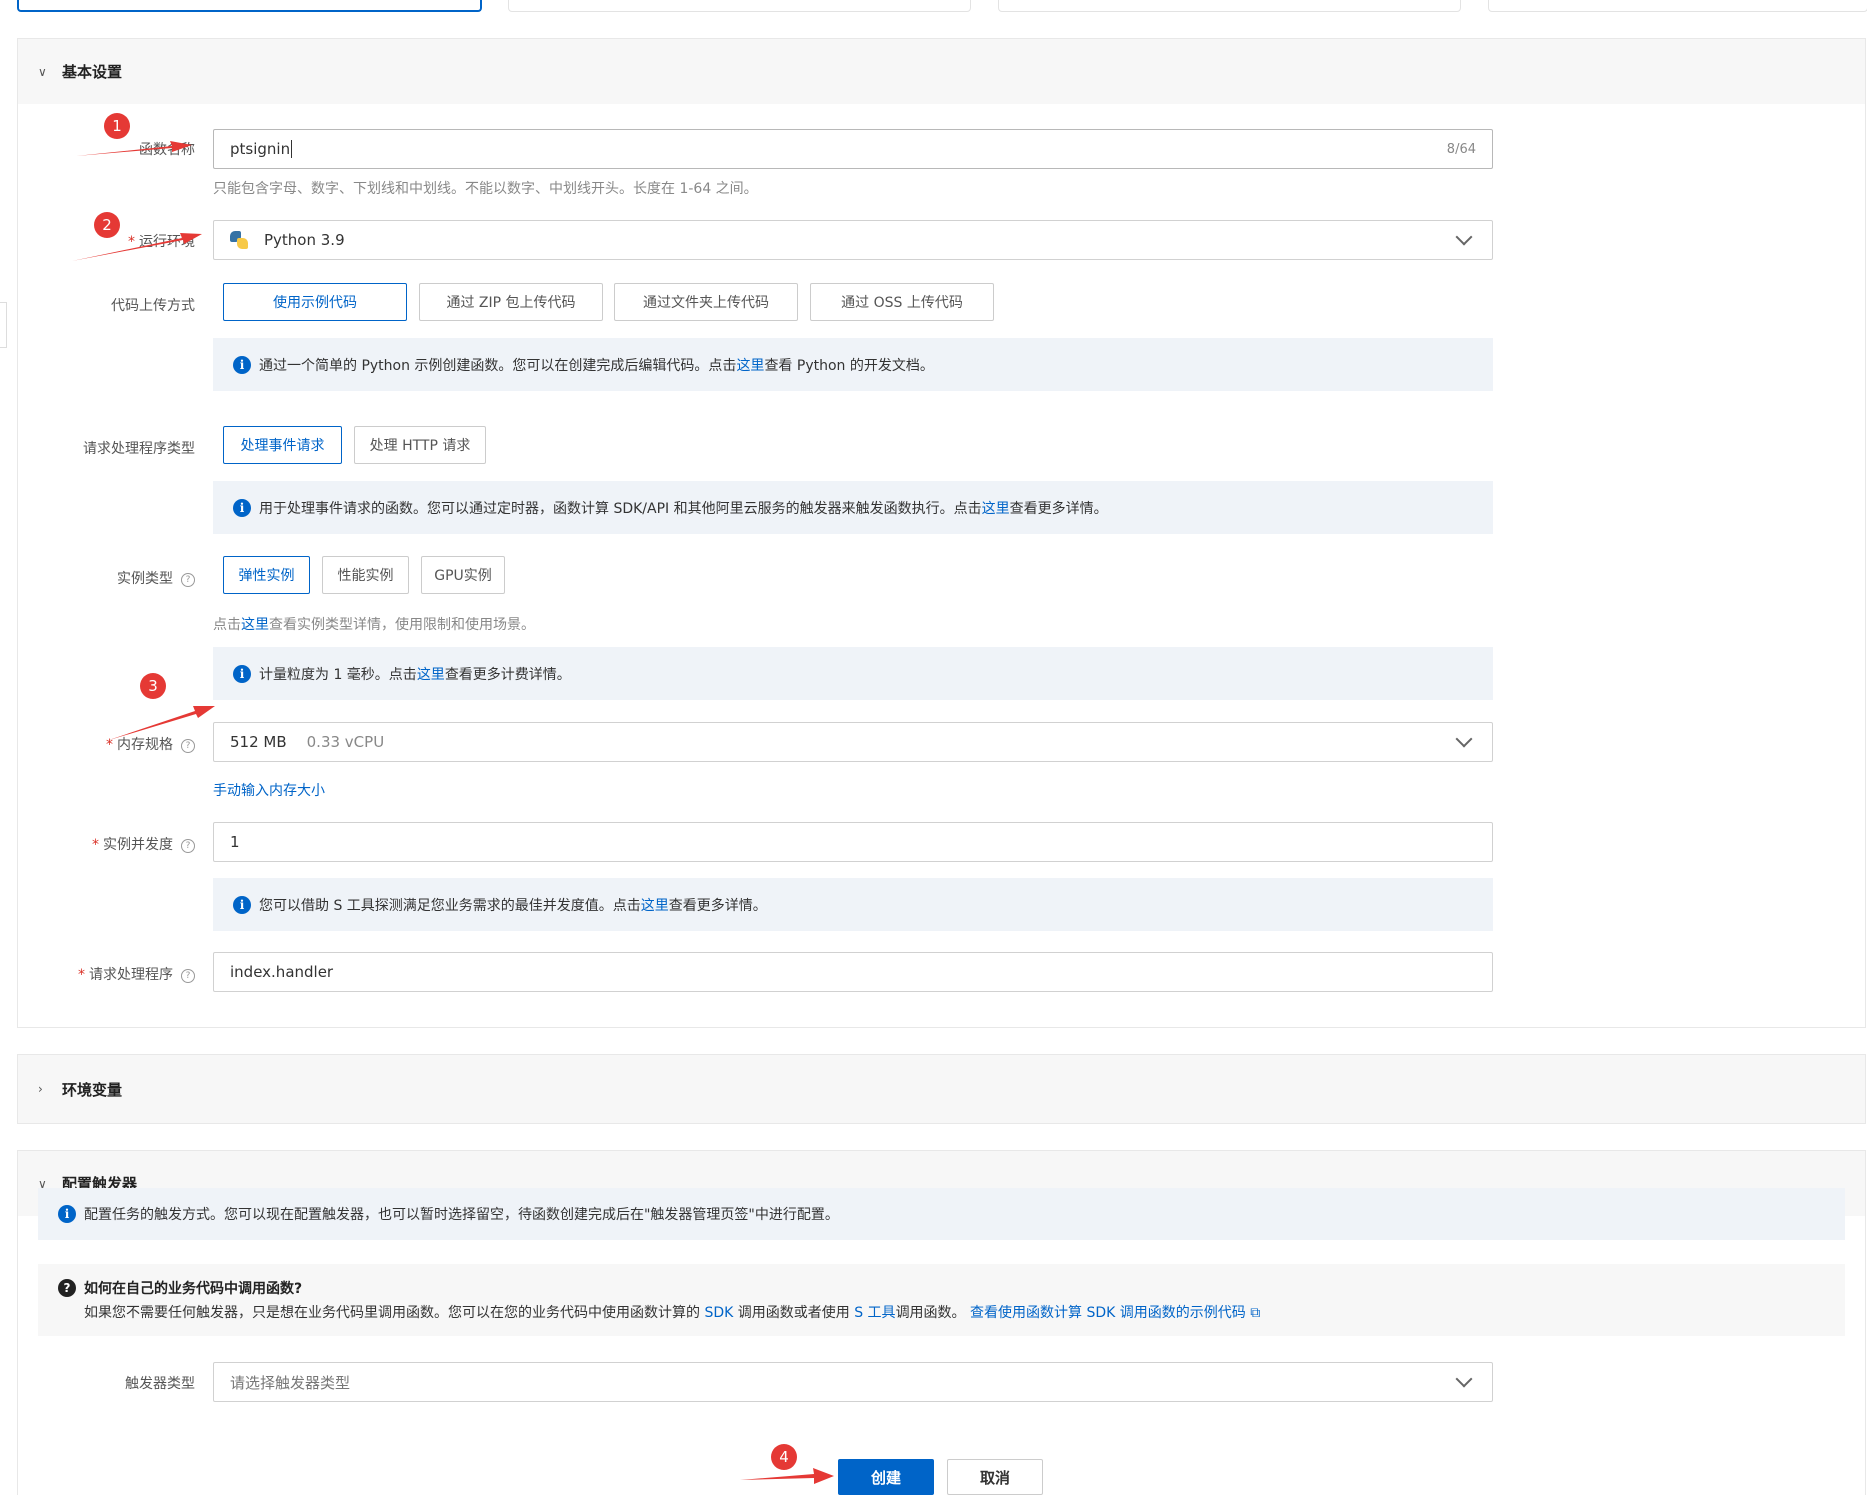 This screenshot has width=1867, height=1495. Describe the element at coordinates (239, 240) in the screenshot. I see `python-icon` at that location.